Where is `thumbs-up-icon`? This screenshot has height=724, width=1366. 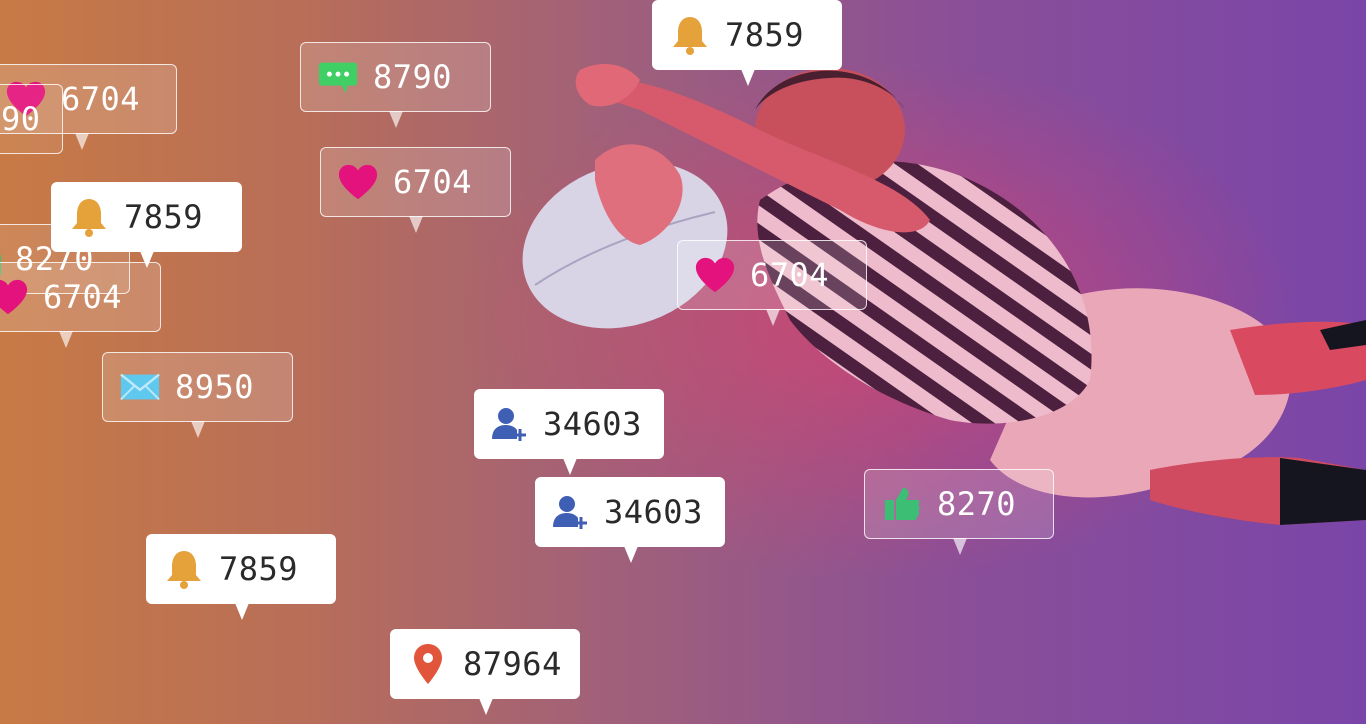
thumbs-up-icon is located at coordinates (902, 504).